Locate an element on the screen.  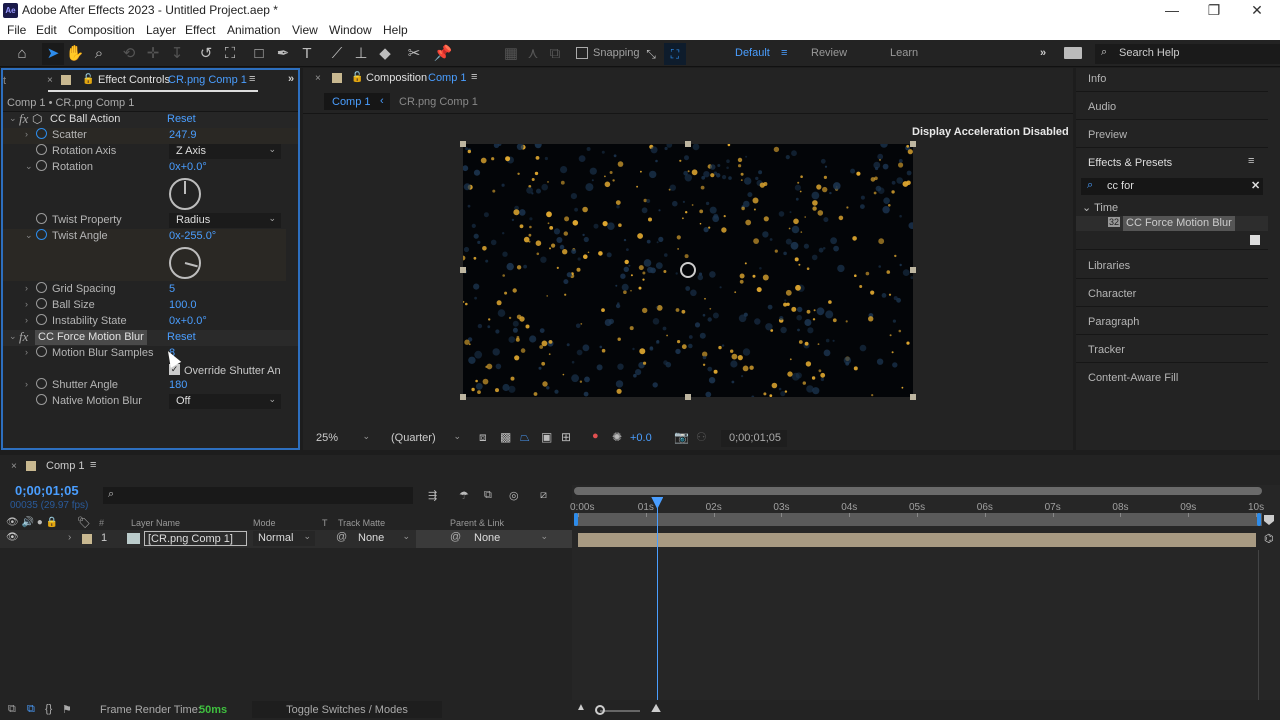
work-area-bar is located at coordinates (918, 519).